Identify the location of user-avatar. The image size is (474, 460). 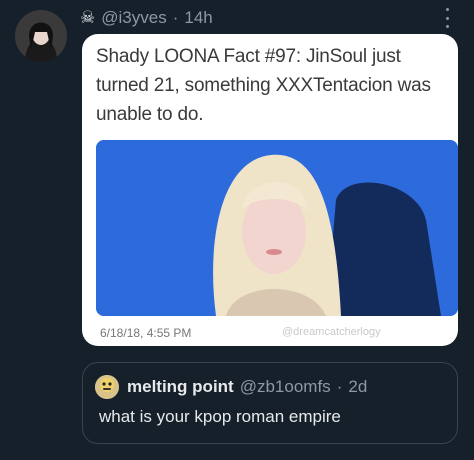
(41, 36).